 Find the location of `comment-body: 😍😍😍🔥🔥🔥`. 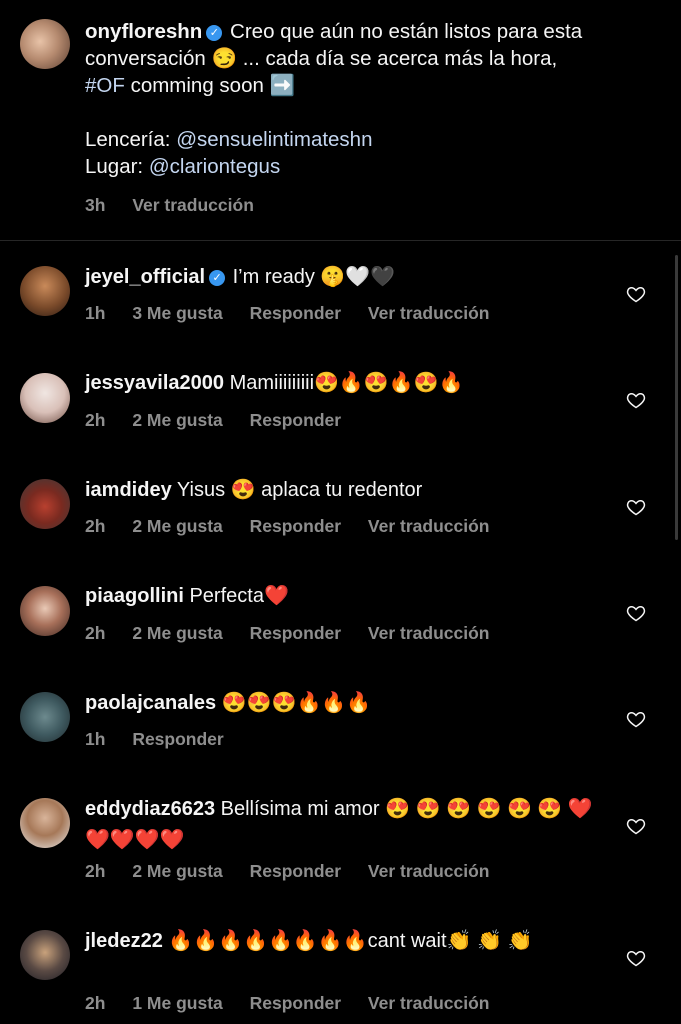

comment-body: 😍😍😍🔥🔥🔥 is located at coordinates (296, 703).